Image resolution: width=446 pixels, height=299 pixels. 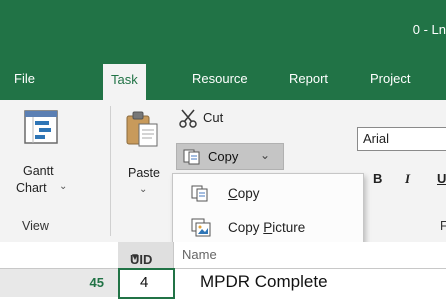 I want to click on view-group-label: View, so click(x=35, y=226).